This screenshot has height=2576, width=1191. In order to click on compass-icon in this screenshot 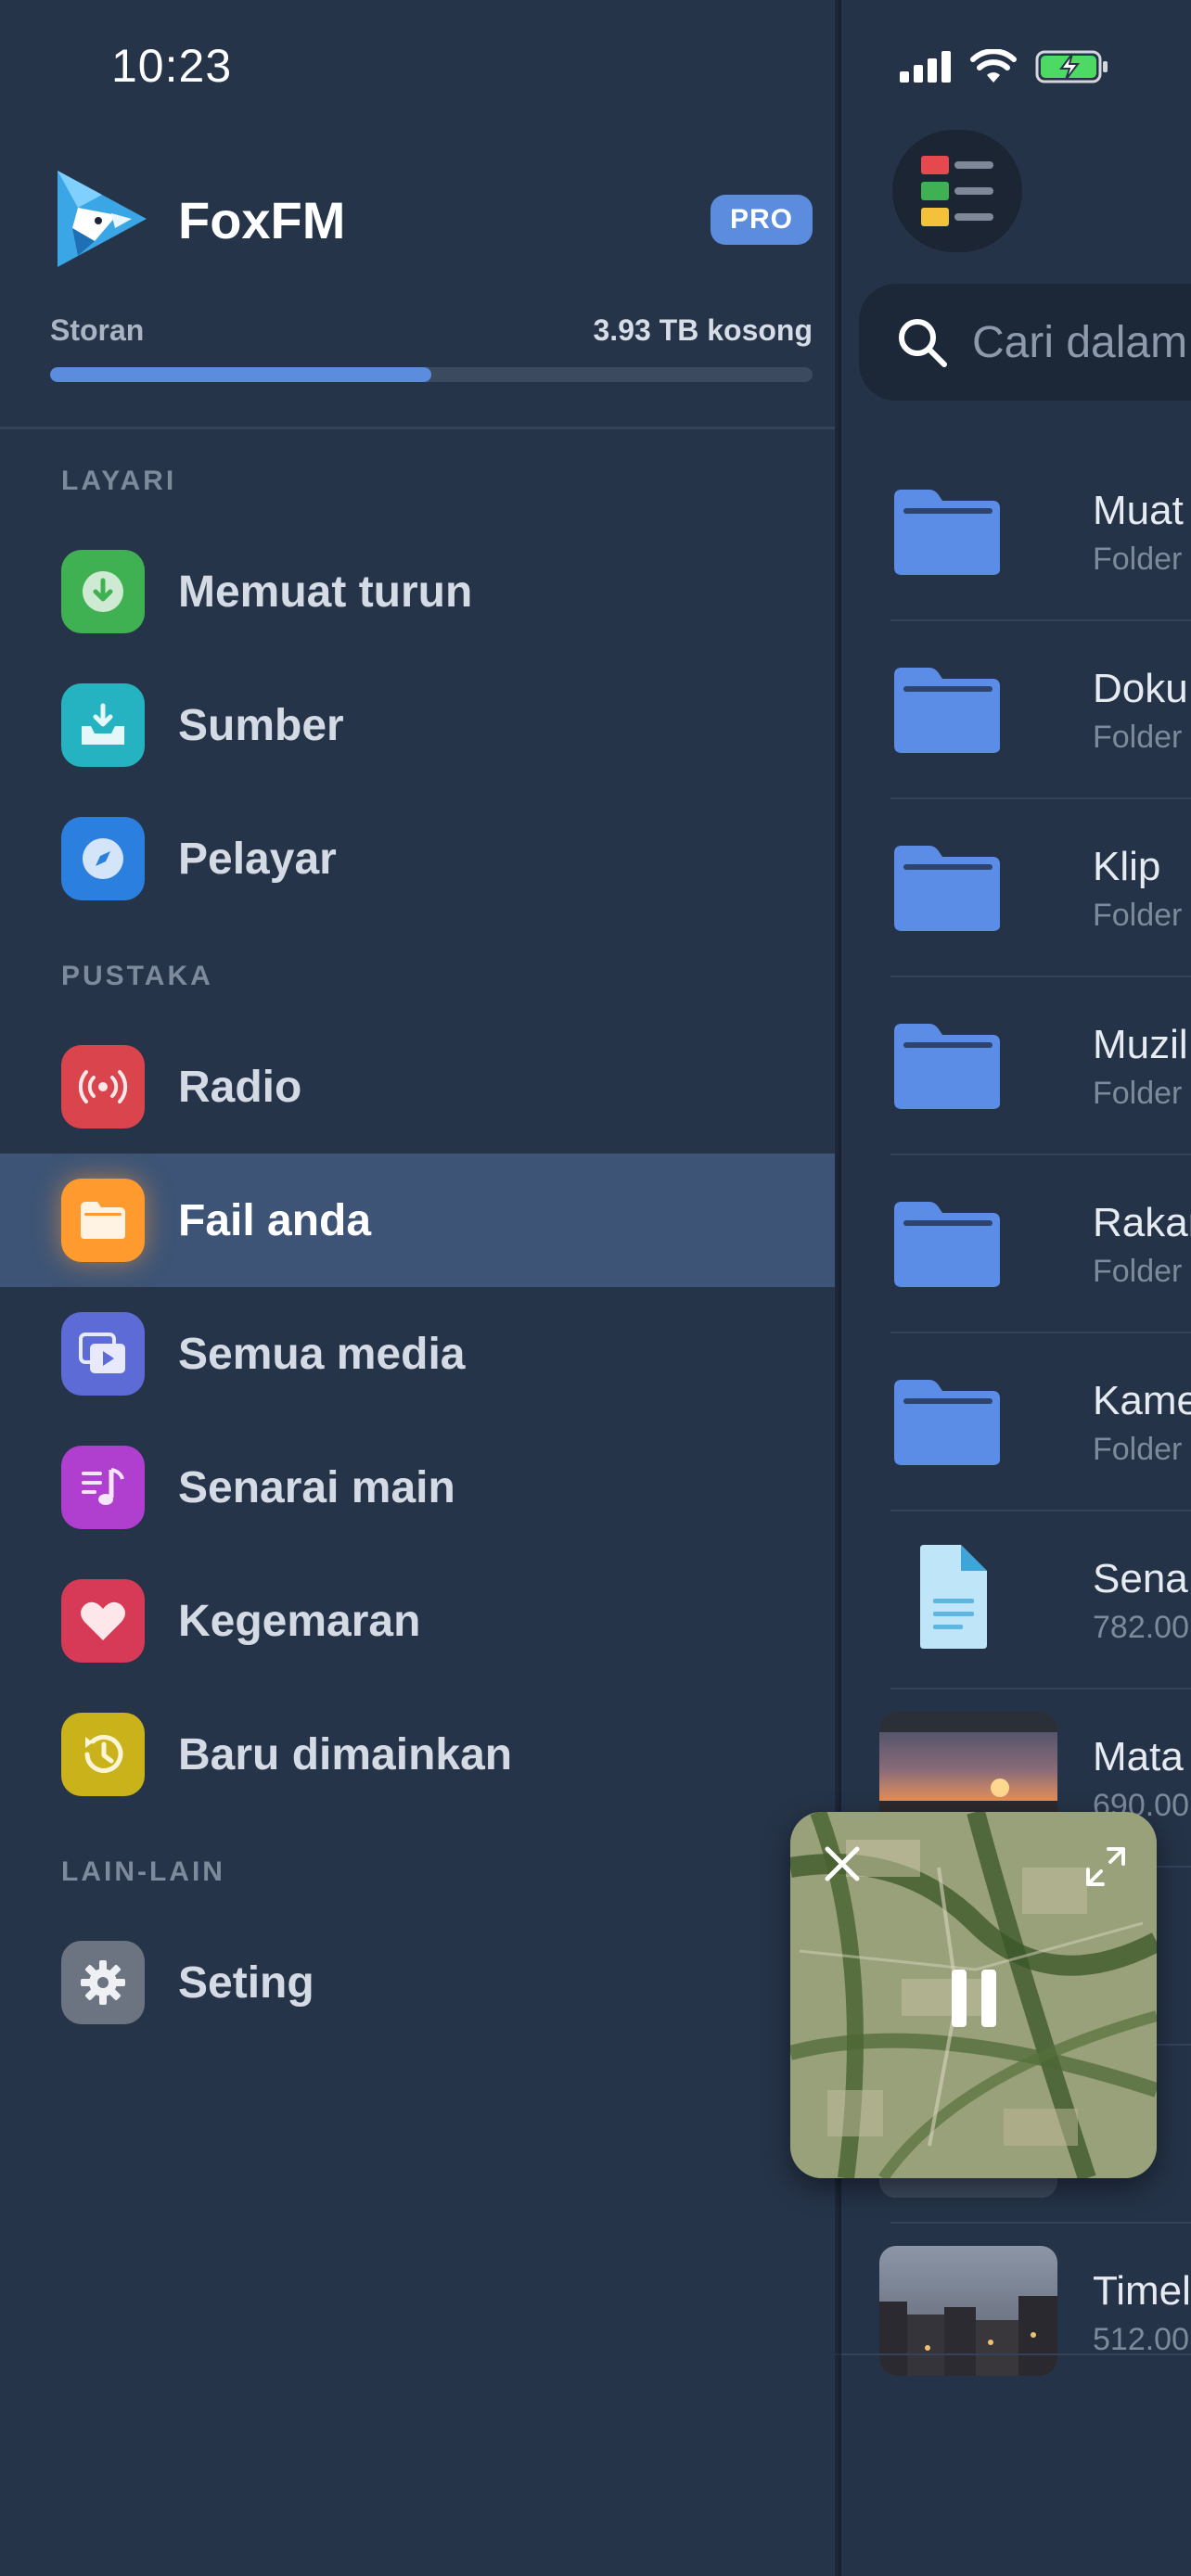, I will do `click(103, 859)`.